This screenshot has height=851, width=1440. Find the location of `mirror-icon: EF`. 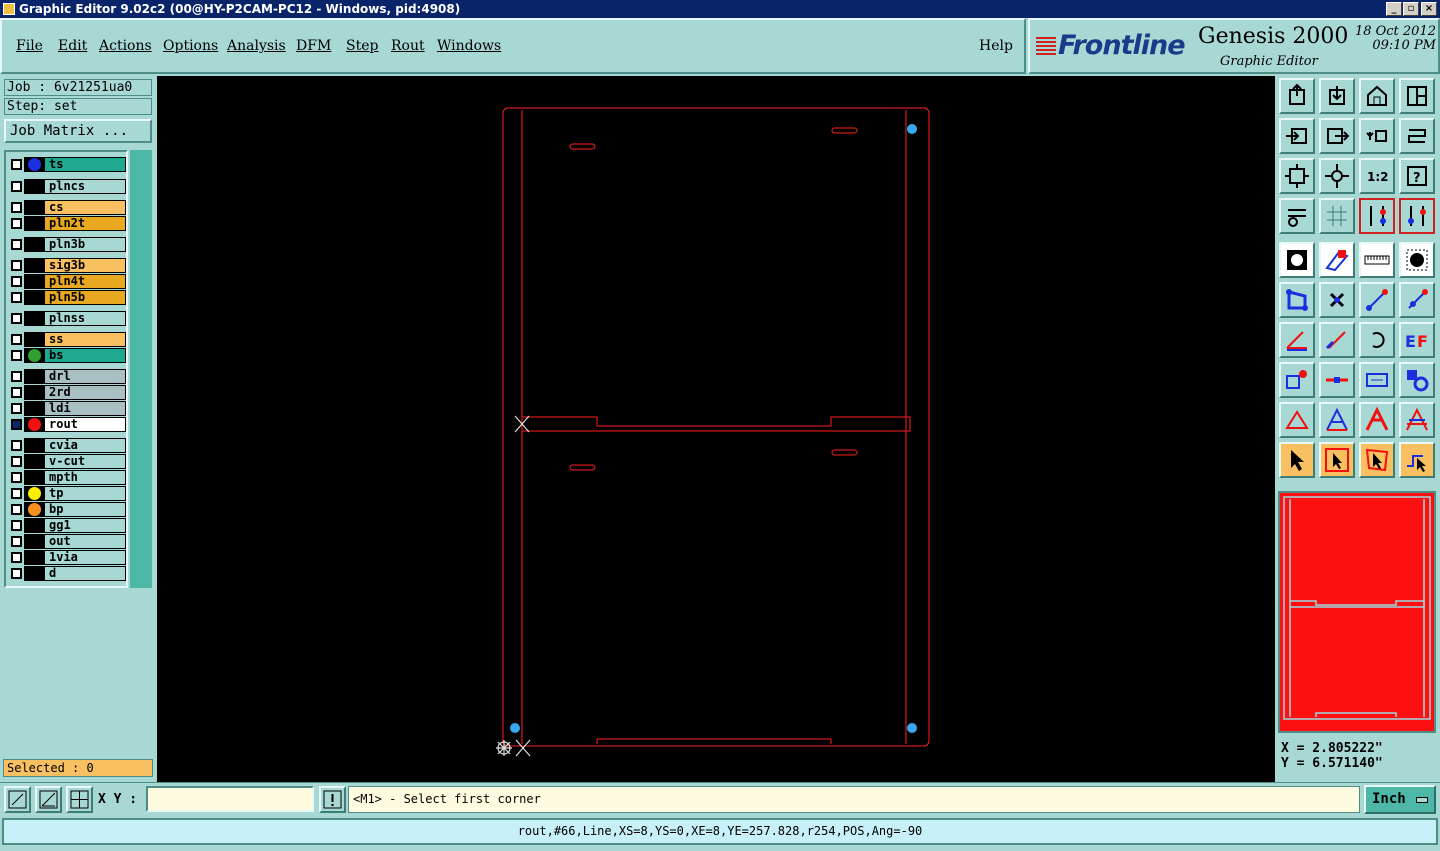

mirror-icon: EF is located at coordinates (1417, 340).